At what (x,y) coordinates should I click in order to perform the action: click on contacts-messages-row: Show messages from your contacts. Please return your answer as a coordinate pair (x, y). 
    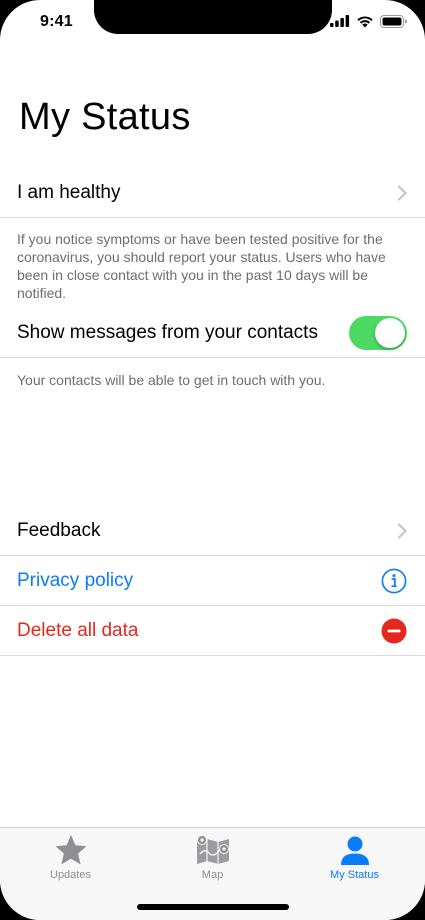
    Looking at the image, I should click on (212, 333).